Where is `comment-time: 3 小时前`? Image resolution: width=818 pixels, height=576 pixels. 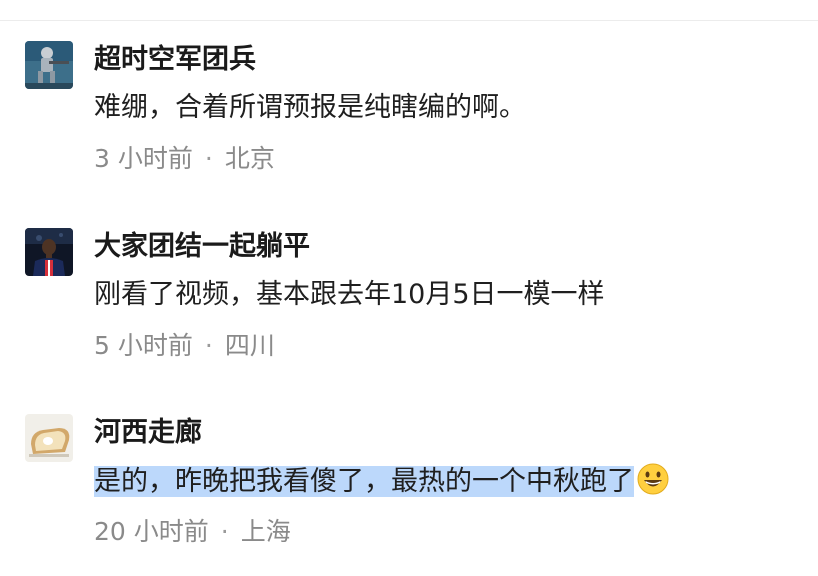
comment-time: 3 小时前 is located at coordinates (143, 158).